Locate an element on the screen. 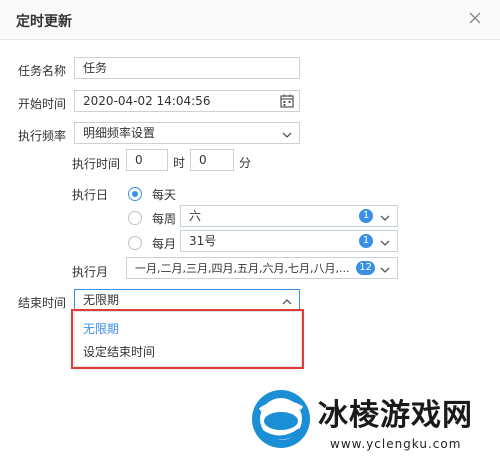 The height and width of the screenshot is (456, 500). exec-hour-input: 0 is located at coordinates (147, 160).